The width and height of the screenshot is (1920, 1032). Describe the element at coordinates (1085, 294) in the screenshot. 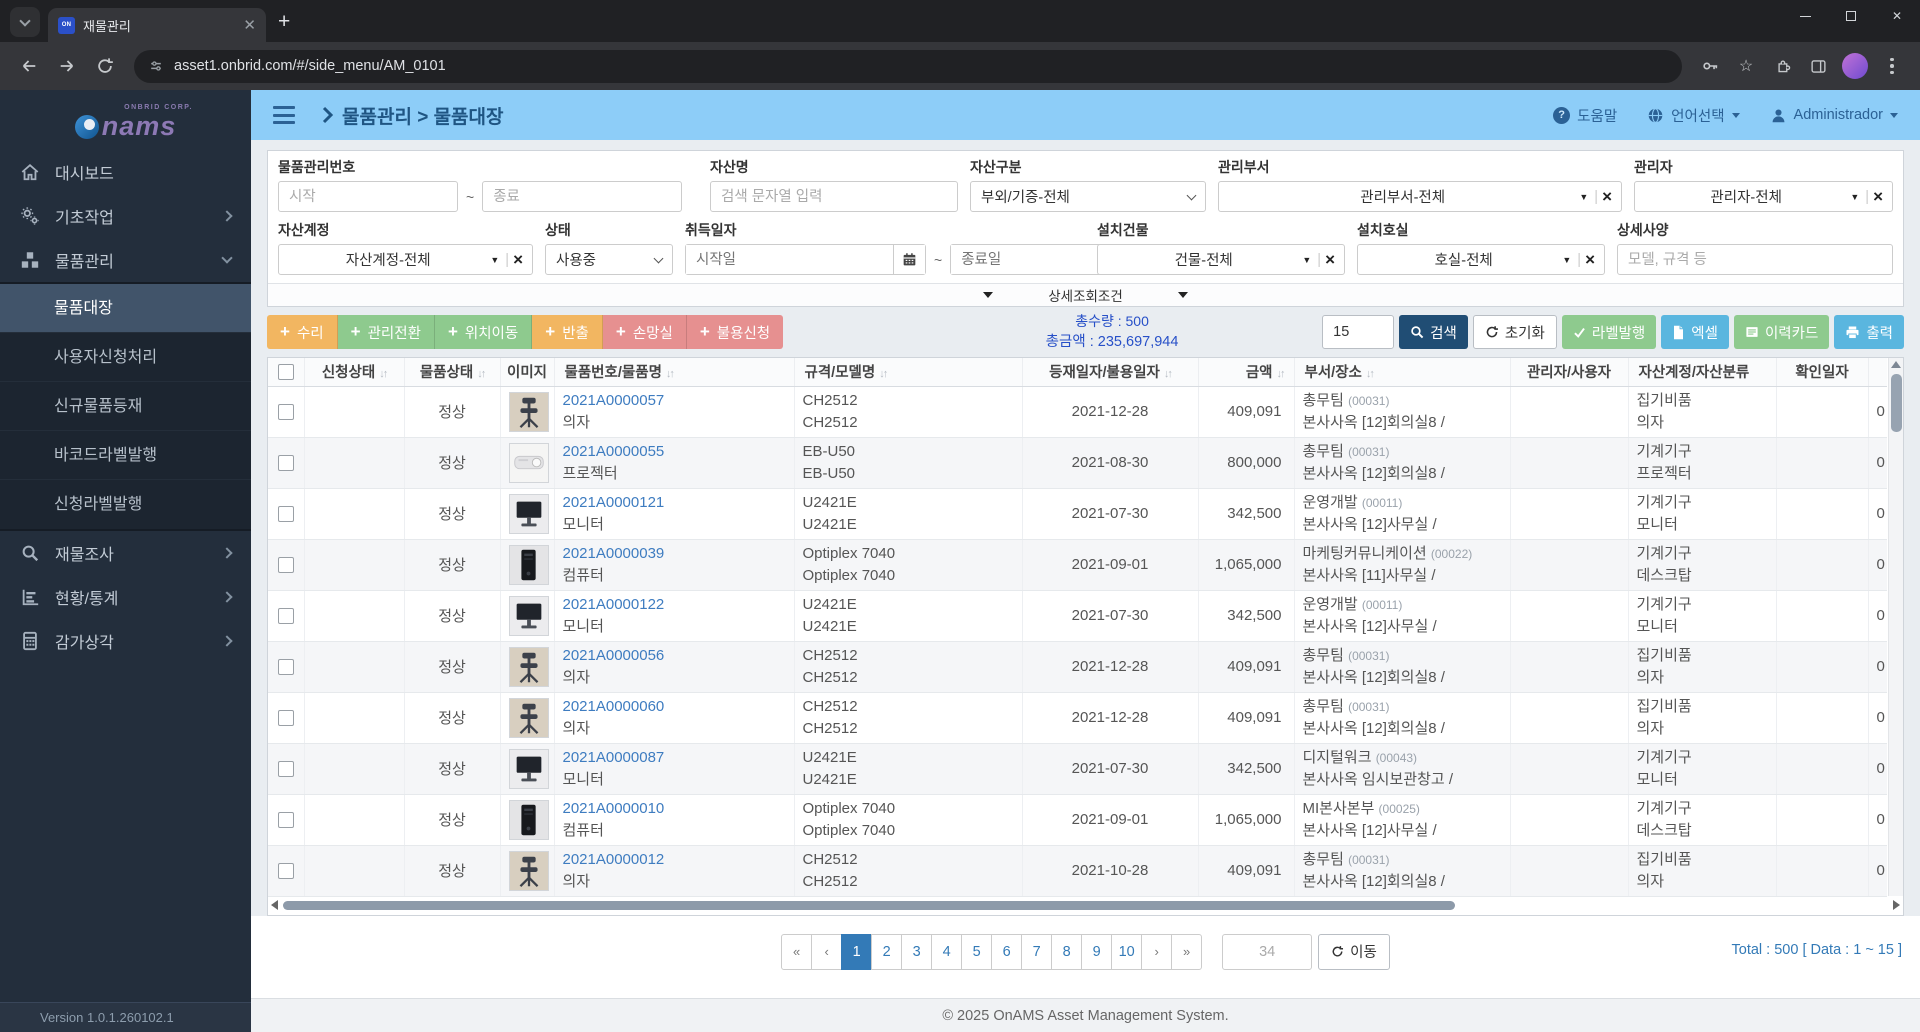

I see `detail-search-toggle: 상세조회조건` at that location.